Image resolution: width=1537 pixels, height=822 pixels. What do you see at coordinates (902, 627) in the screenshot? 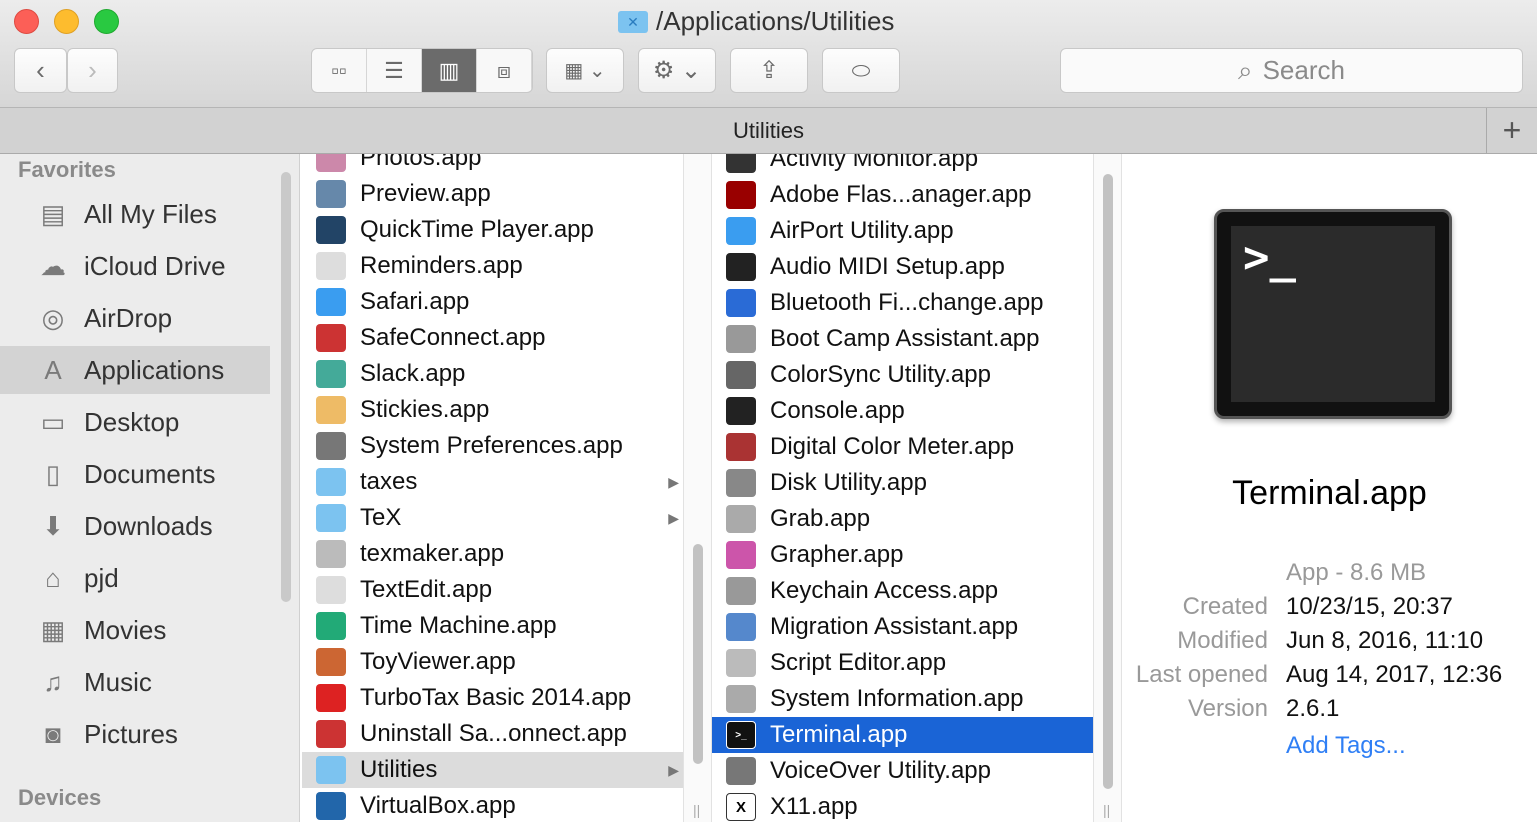
I see `file-row: Migration Assistant.app` at bounding box center [902, 627].